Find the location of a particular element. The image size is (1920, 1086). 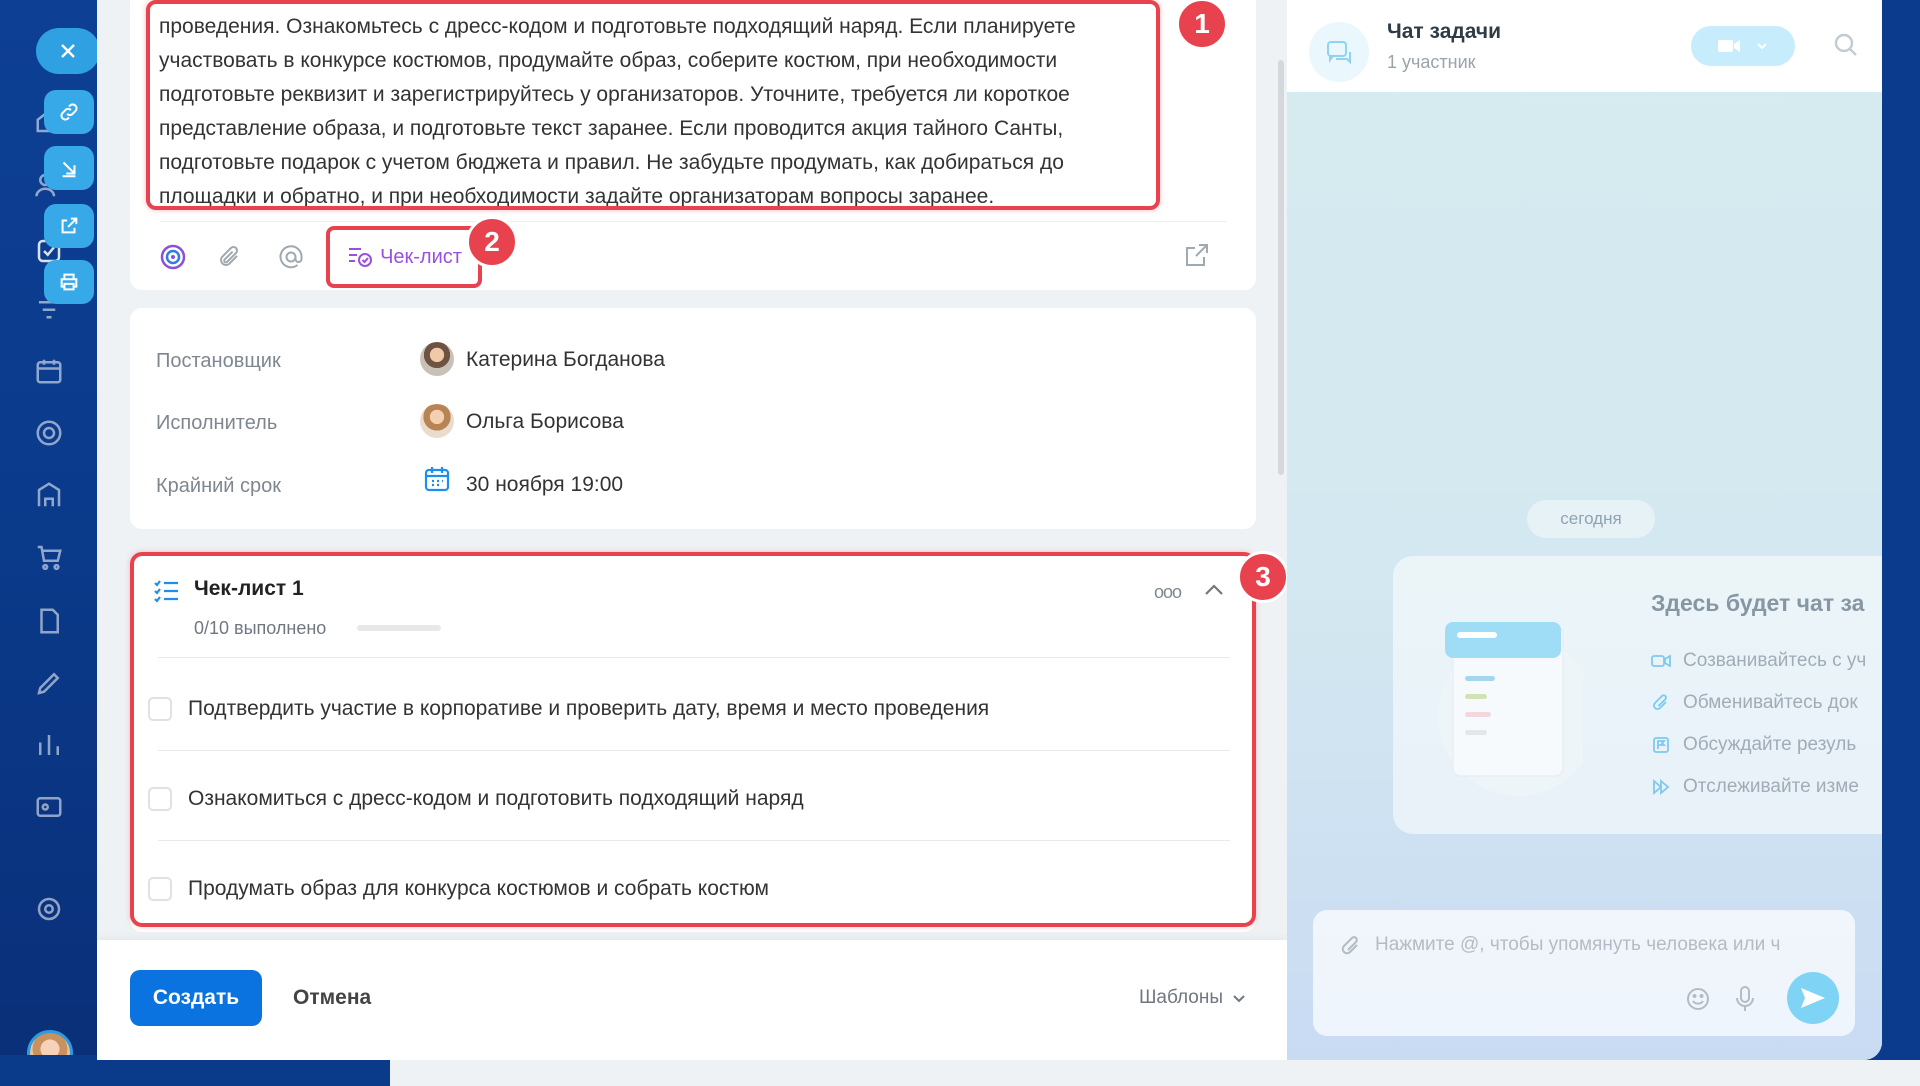

link-icon is located at coordinates (69, 112).